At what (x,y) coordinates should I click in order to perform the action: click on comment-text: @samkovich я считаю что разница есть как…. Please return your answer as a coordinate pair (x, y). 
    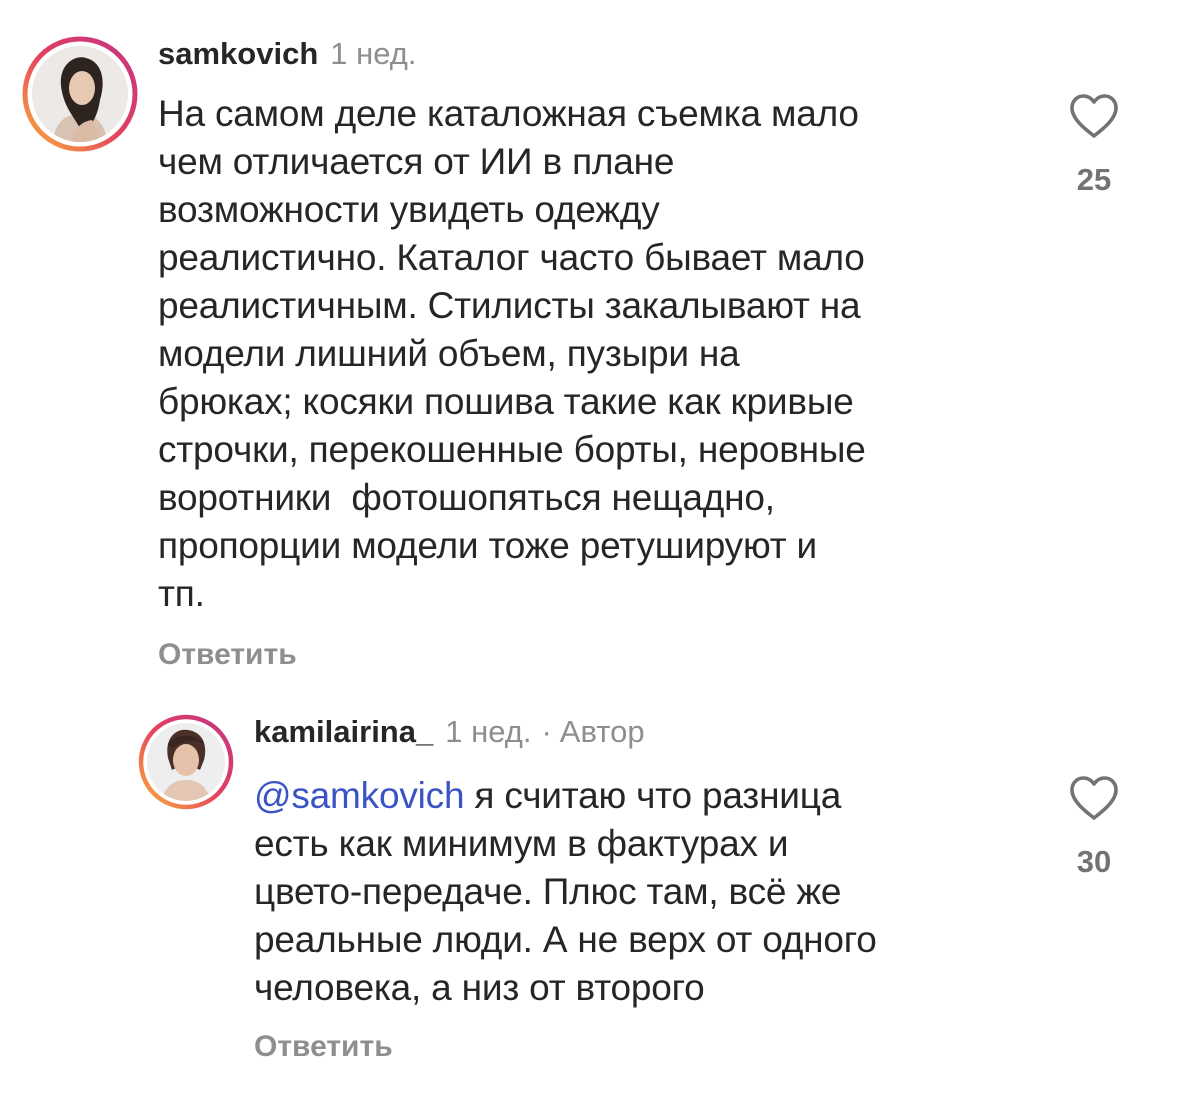
    Looking at the image, I should click on (644, 892).